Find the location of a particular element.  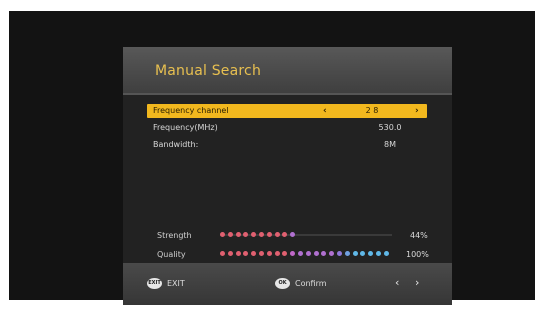

dialog-header: Manual Search is located at coordinates (287, 71).